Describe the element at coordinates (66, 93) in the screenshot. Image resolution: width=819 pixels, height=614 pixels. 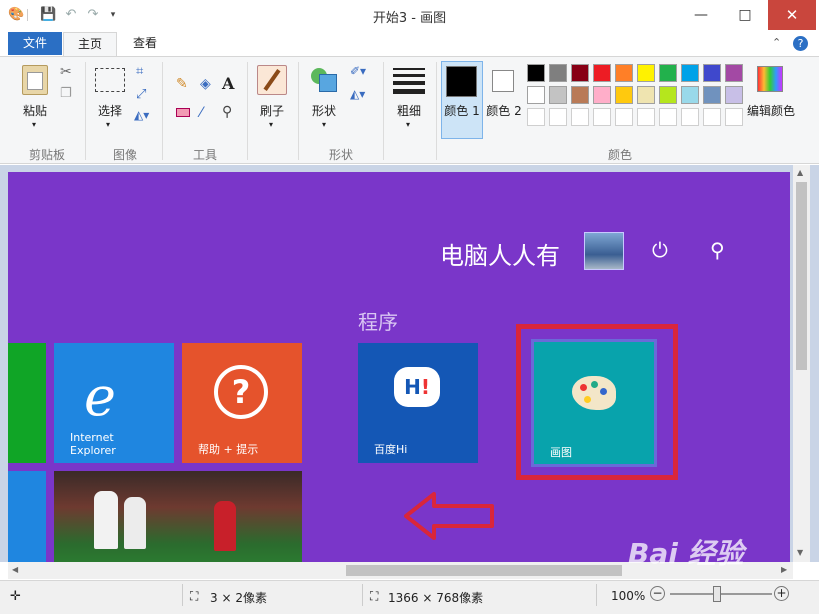
I see `copy-icon: ❐` at that location.